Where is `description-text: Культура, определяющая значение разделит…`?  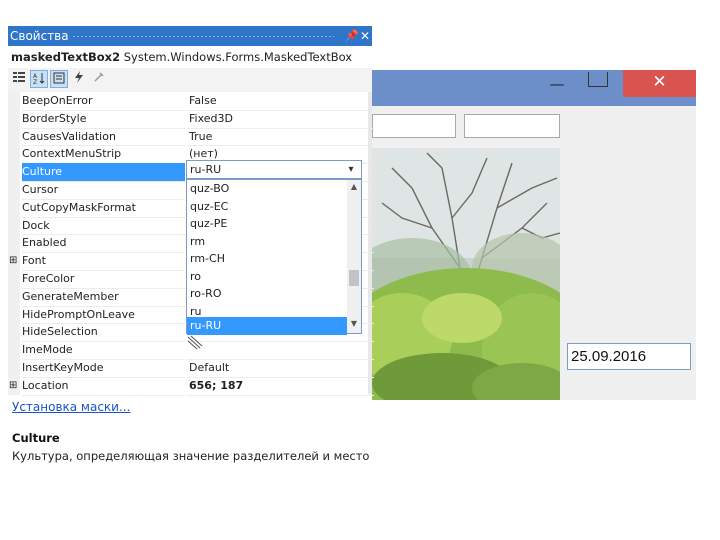 description-text: Культура, определяющая значение разделит… is located at coordinates (191, 456).